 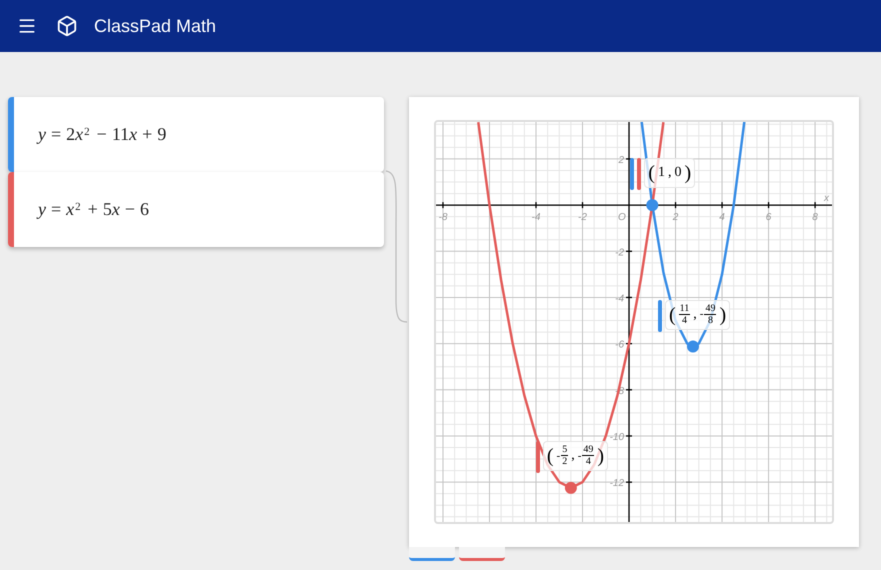 What do you see at coordinates (661, 173) in the screenshot?
I see `coordinate-value: 1` at bounding box center [661, 173].